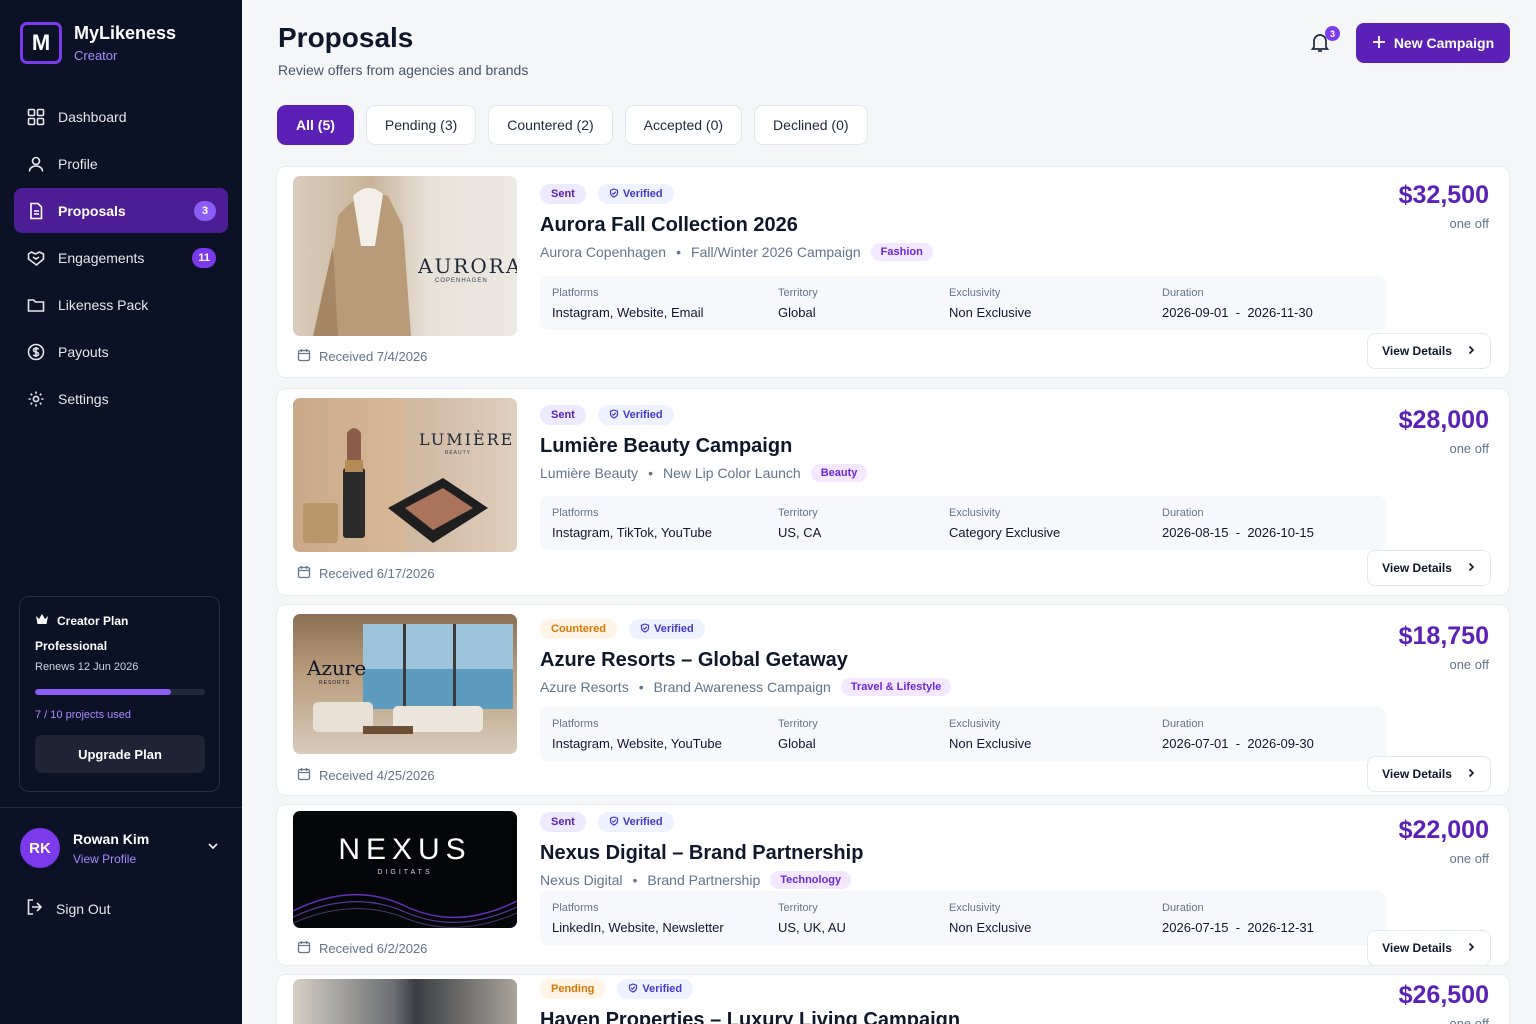 The width and height of the screenshot is (1536, 1024). I want to click on view-profile-link: View Profile, so click(139, 859).